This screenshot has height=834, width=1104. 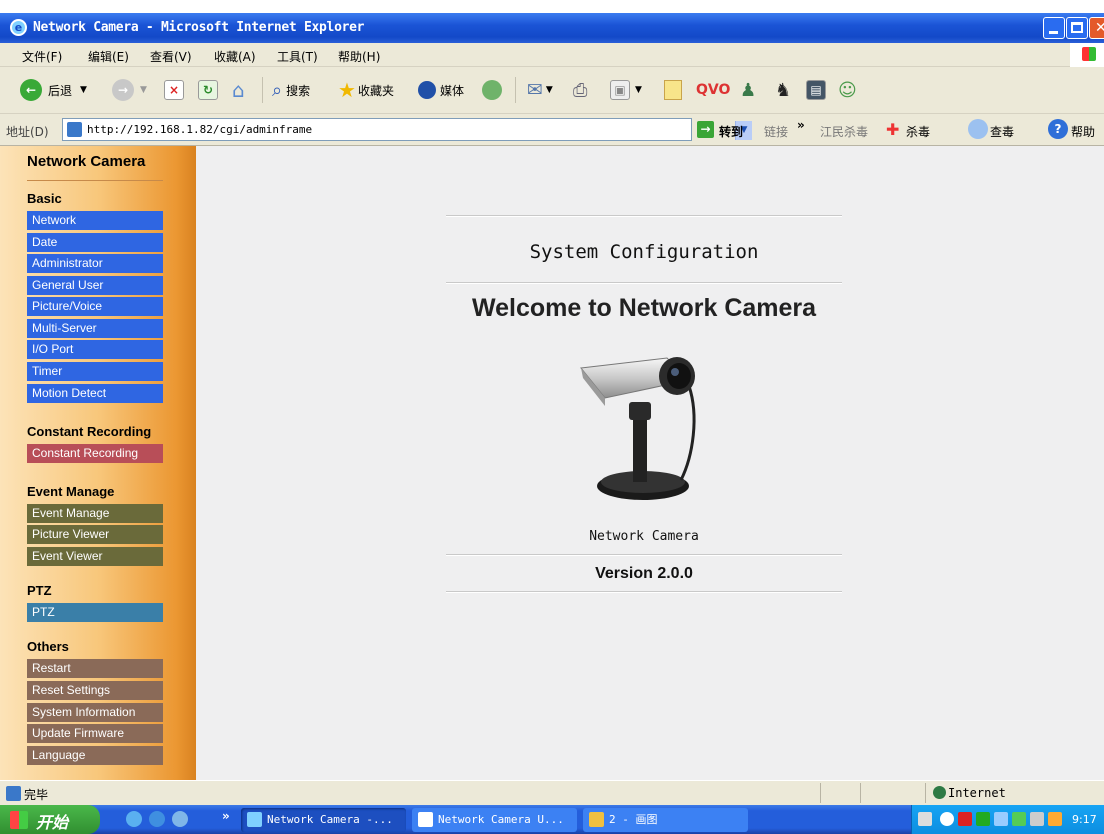 I want to click on nav-timer: Timer, so click(x=95, y=371).